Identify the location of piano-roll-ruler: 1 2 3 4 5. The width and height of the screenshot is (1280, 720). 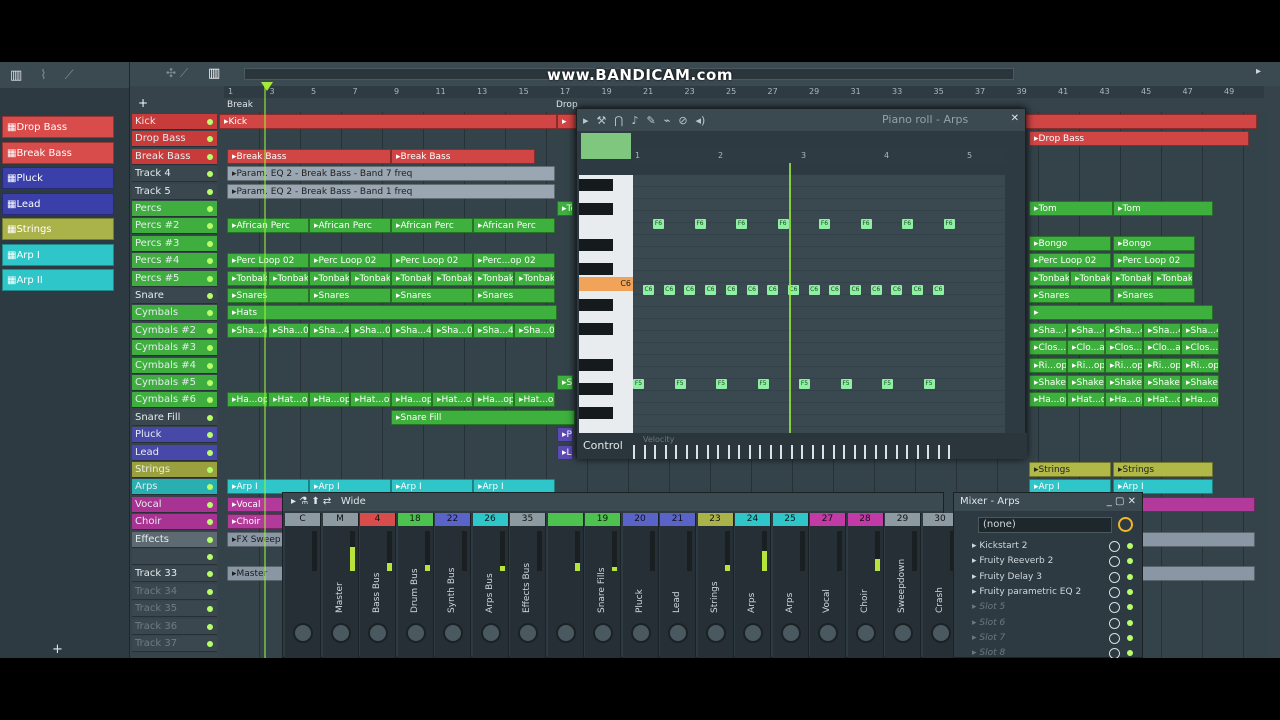
(819, 156).